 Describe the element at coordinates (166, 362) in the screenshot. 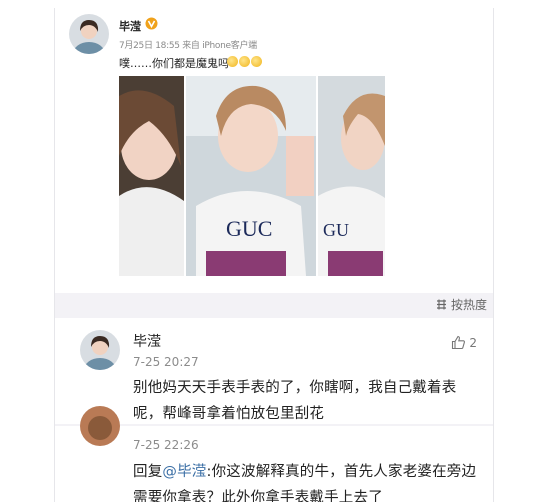

I see `comment-time: 7-25 20:27` at that location.